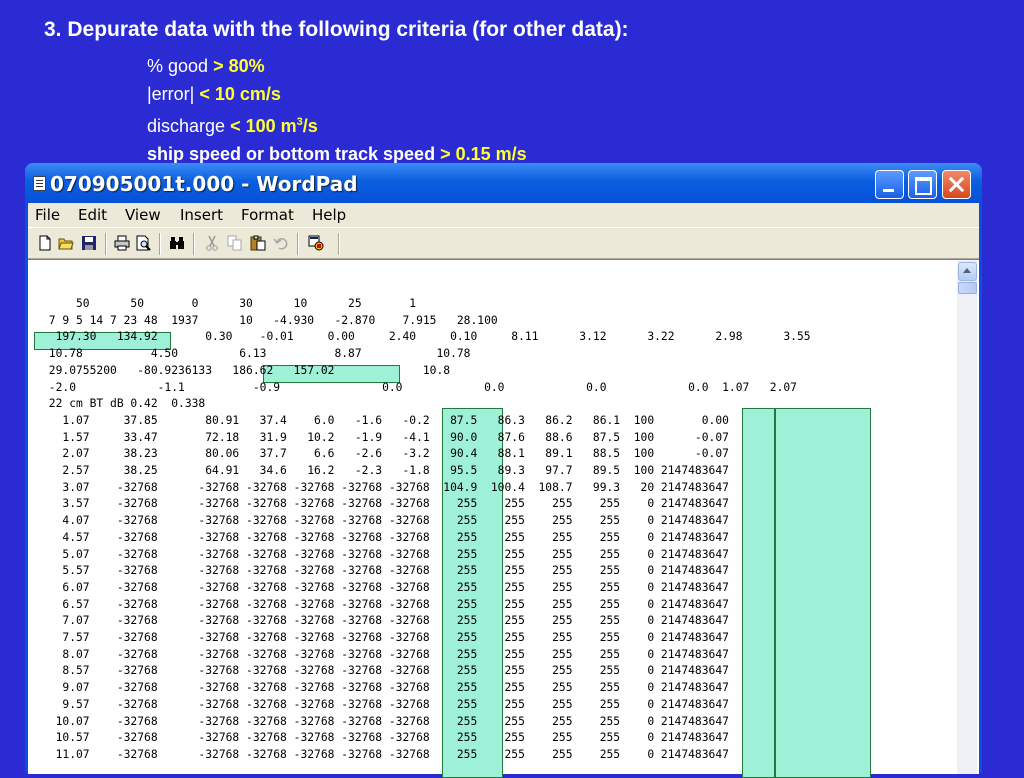 The height and width of the screenshot is (778, 1024). I want to click on menu-view: View, so click(143, 215).